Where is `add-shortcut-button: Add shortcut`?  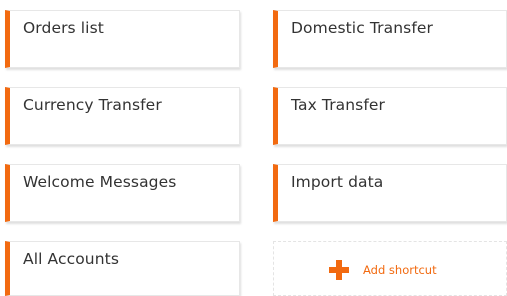 add-shortcut-button: Add shortcut is located at coordinates (390, 268).